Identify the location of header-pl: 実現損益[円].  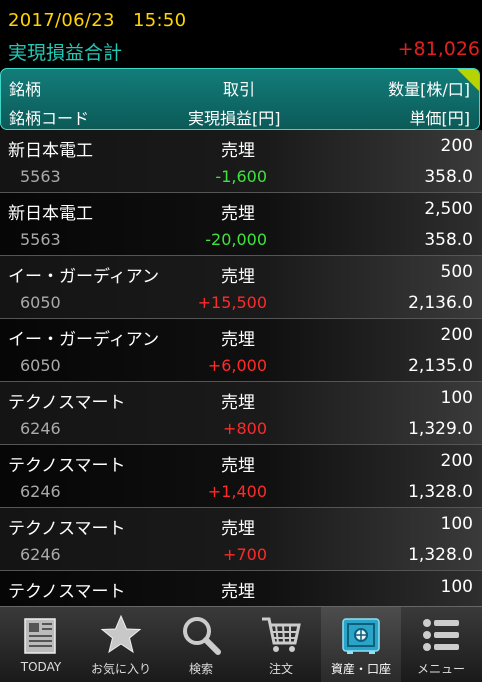
(234, 118).